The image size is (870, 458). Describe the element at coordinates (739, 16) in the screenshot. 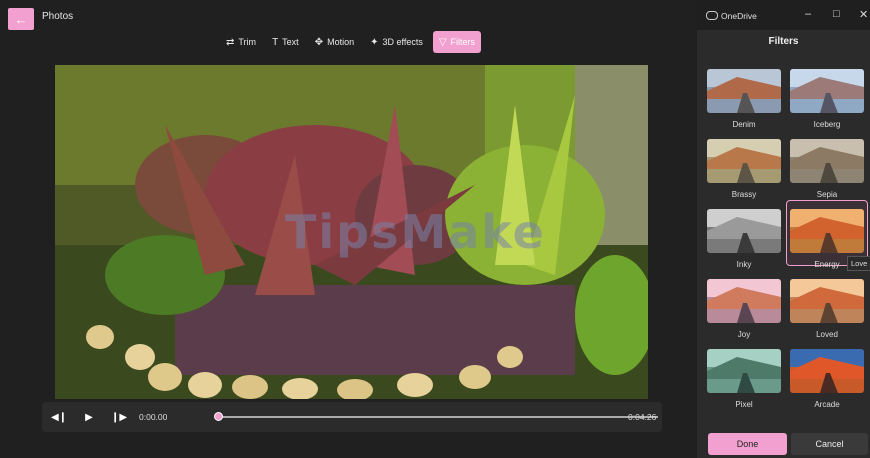

I see `onedrive-label: OneDrive` at that location.